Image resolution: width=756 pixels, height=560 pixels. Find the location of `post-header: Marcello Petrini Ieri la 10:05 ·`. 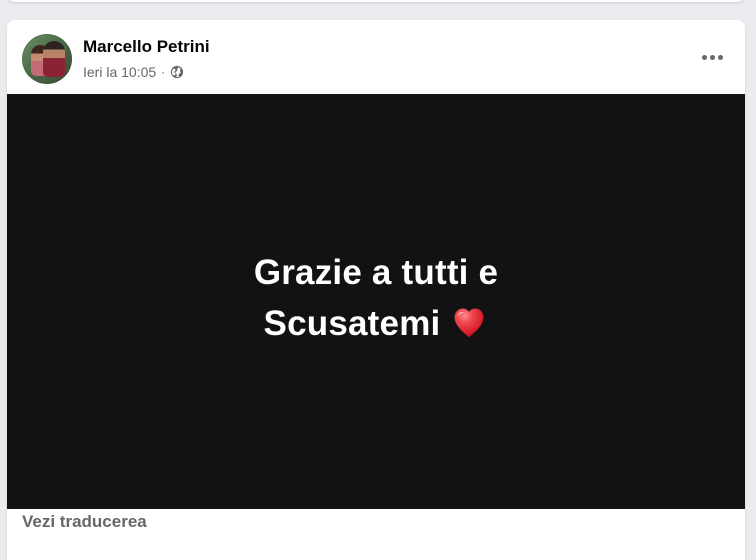

post-header: Marcello Petrini Ieri la 10:05 · is located at coordinates (376, 57).